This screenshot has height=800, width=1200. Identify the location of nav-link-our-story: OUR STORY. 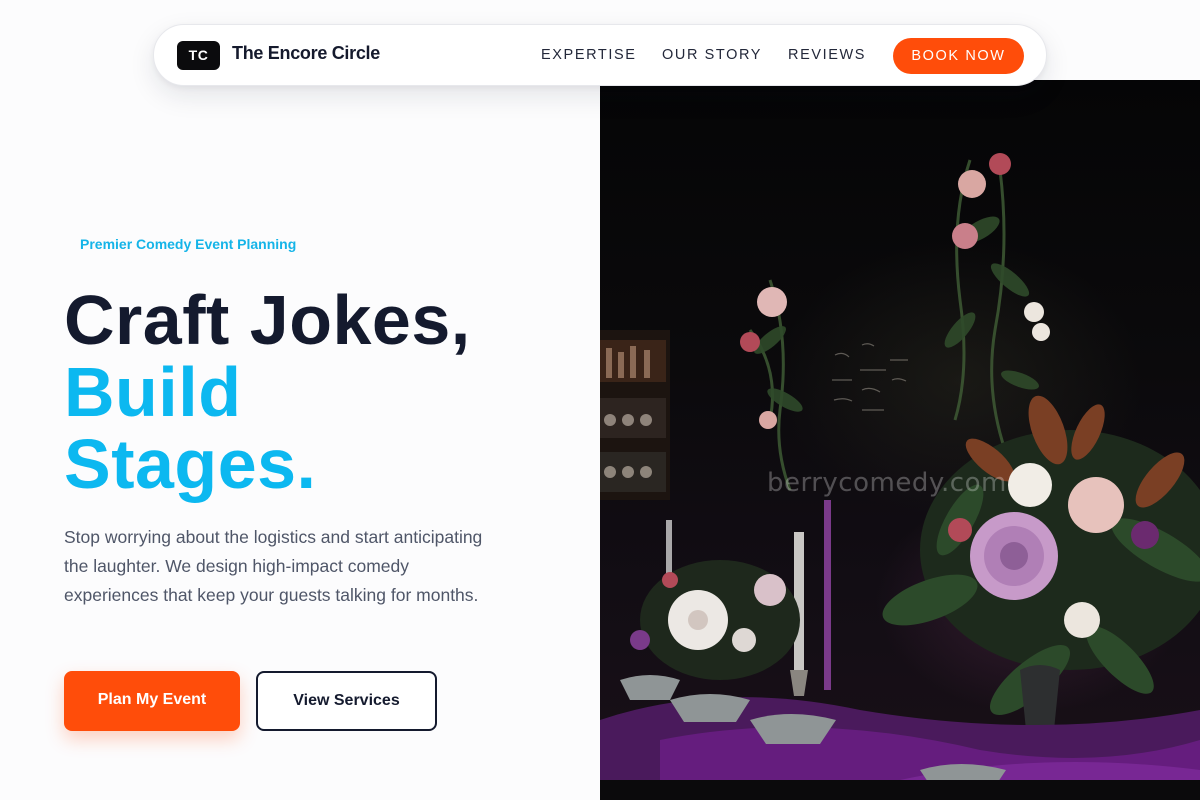
(712, 55).